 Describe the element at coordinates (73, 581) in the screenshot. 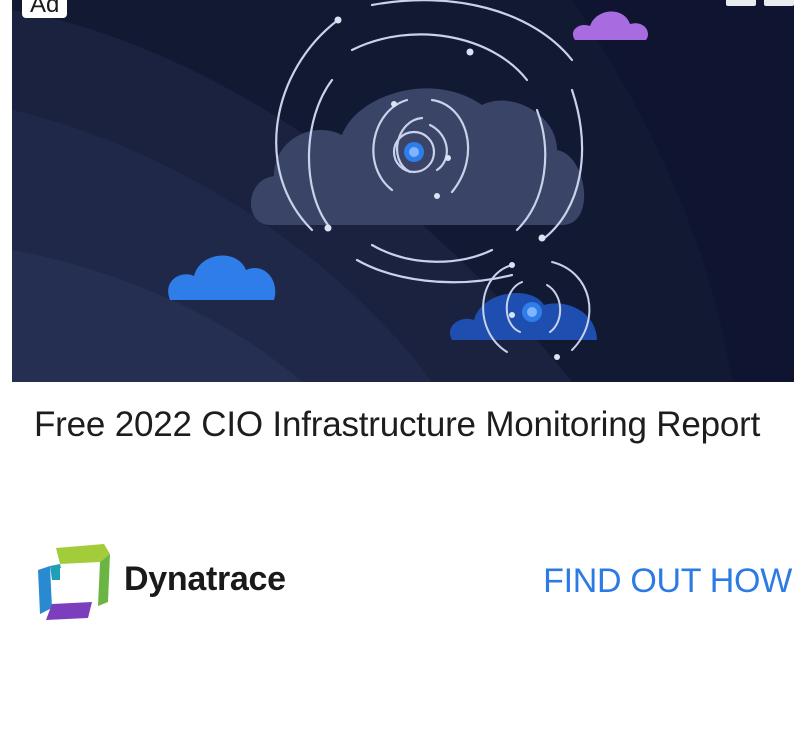

I see `dynatrace-logo-icon` at that location.